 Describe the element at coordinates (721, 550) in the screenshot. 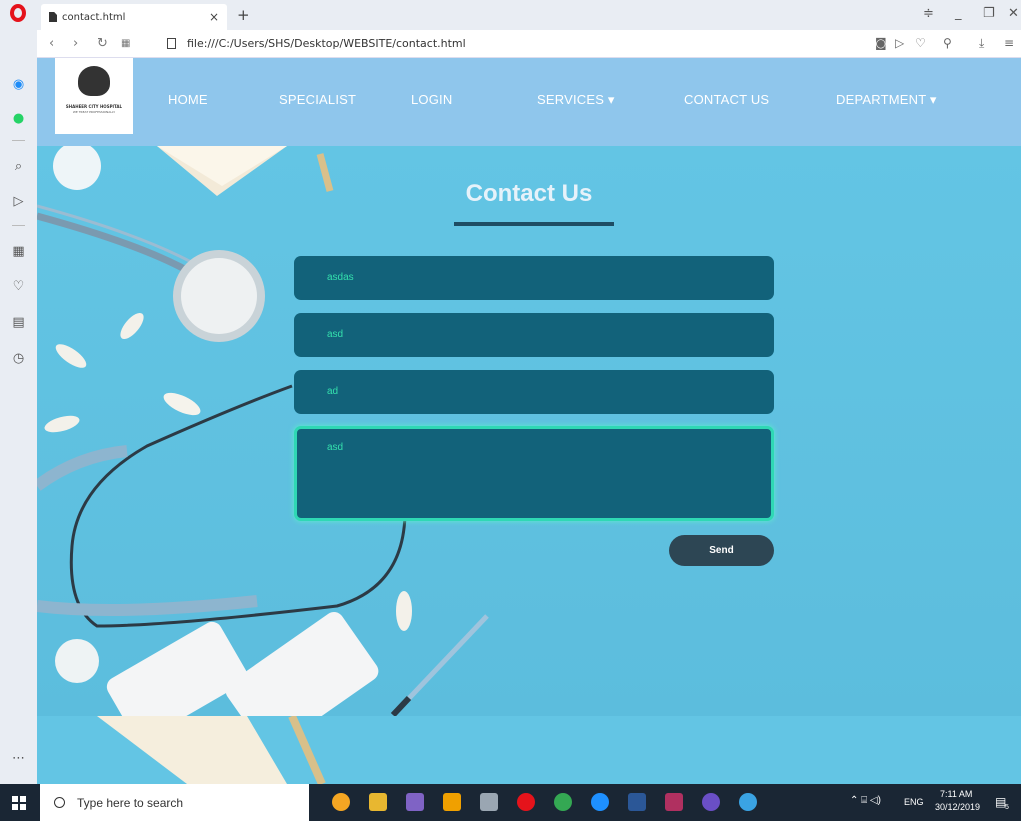

I see `send-button: Send` at that location.